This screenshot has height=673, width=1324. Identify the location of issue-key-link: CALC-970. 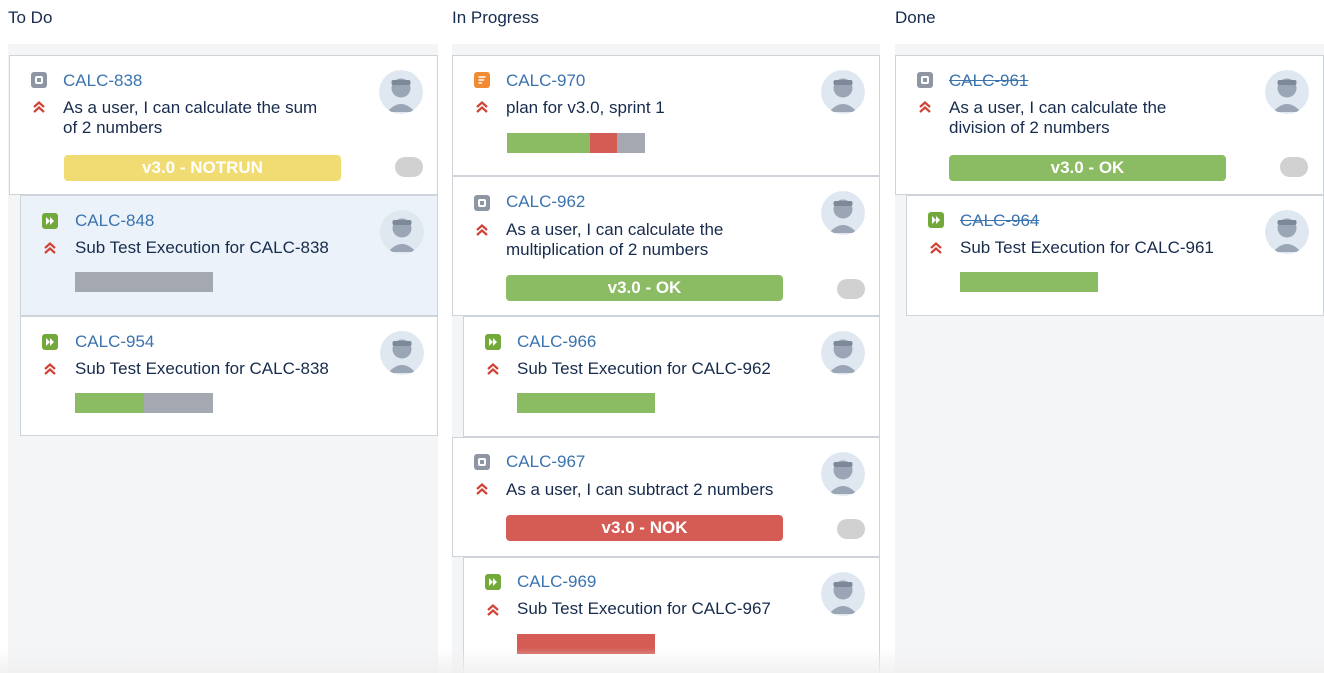
(545, 81).